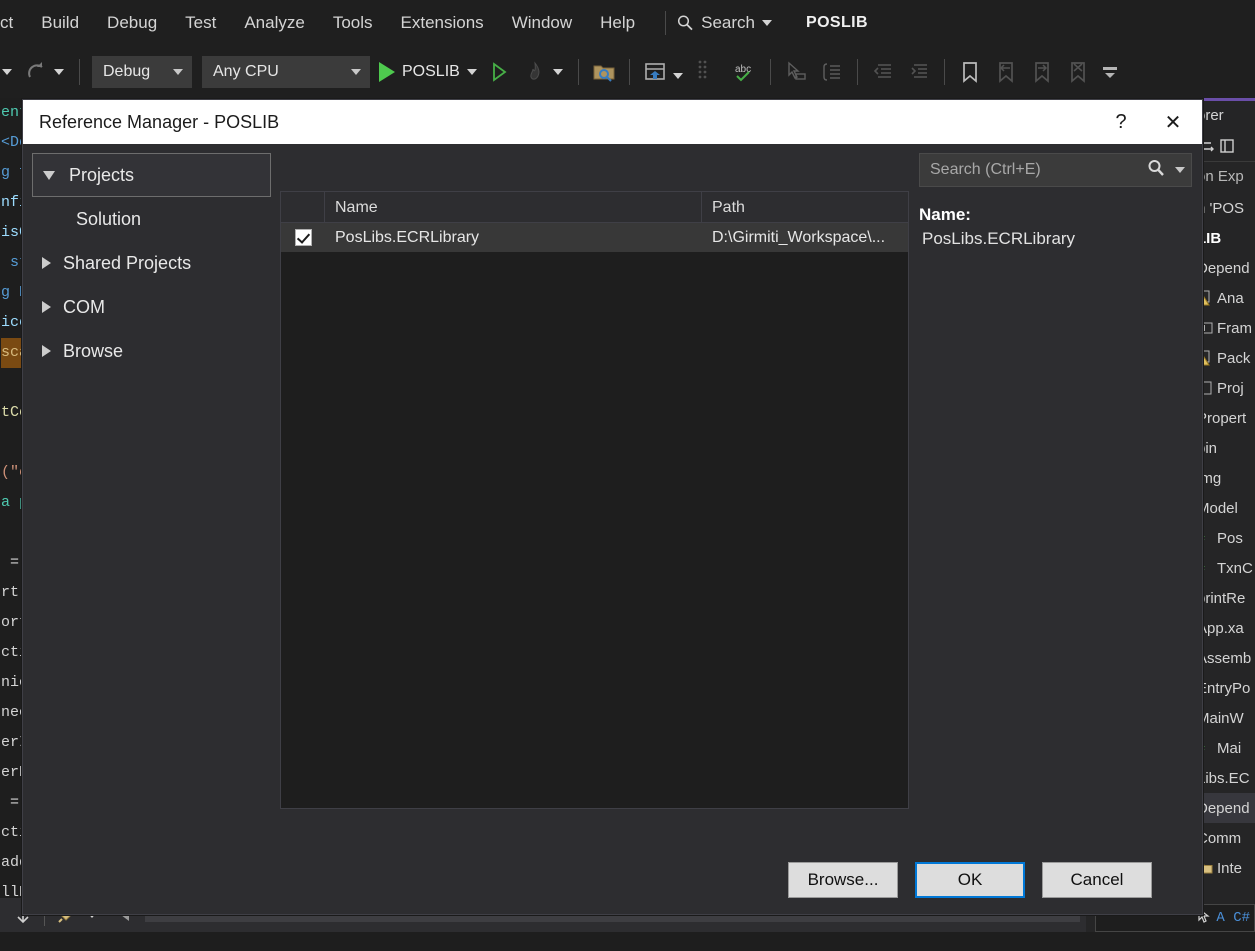 This screenshot has width=1255, height=951. What do you see at coordinates (499, 72) in the screenshot?
I see `start-without-debug-icon` at bounding box center [499, 72].